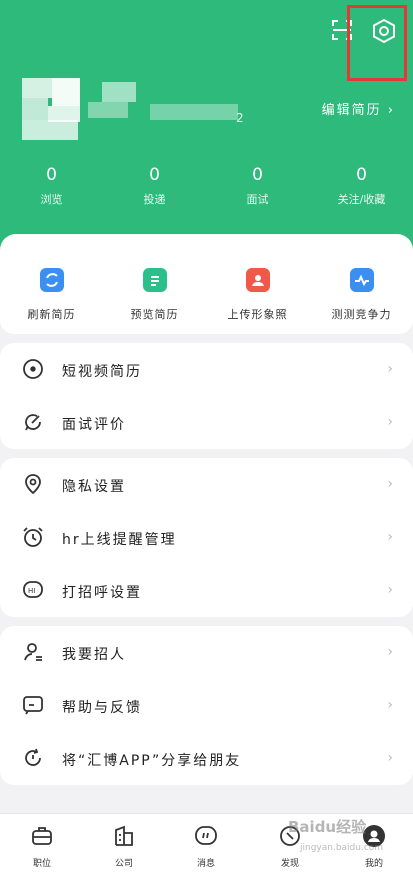  Describe the element at coordinates (154, 186) in the screenshot. I see `stat-applications: 0 投递` at that location.